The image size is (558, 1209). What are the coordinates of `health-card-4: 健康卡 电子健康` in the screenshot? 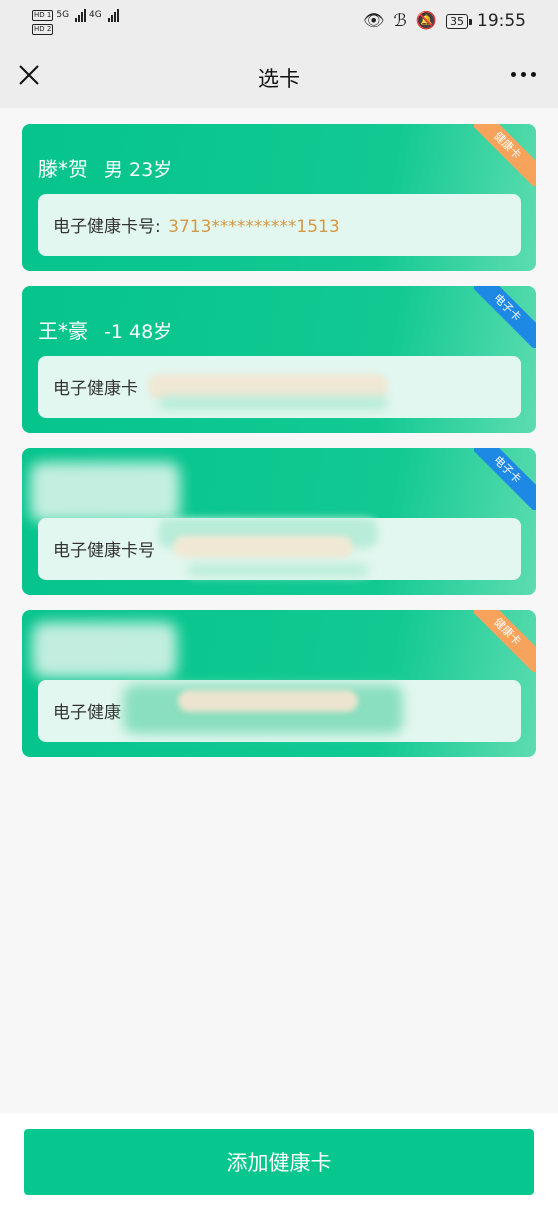 It's located at (279, 683).